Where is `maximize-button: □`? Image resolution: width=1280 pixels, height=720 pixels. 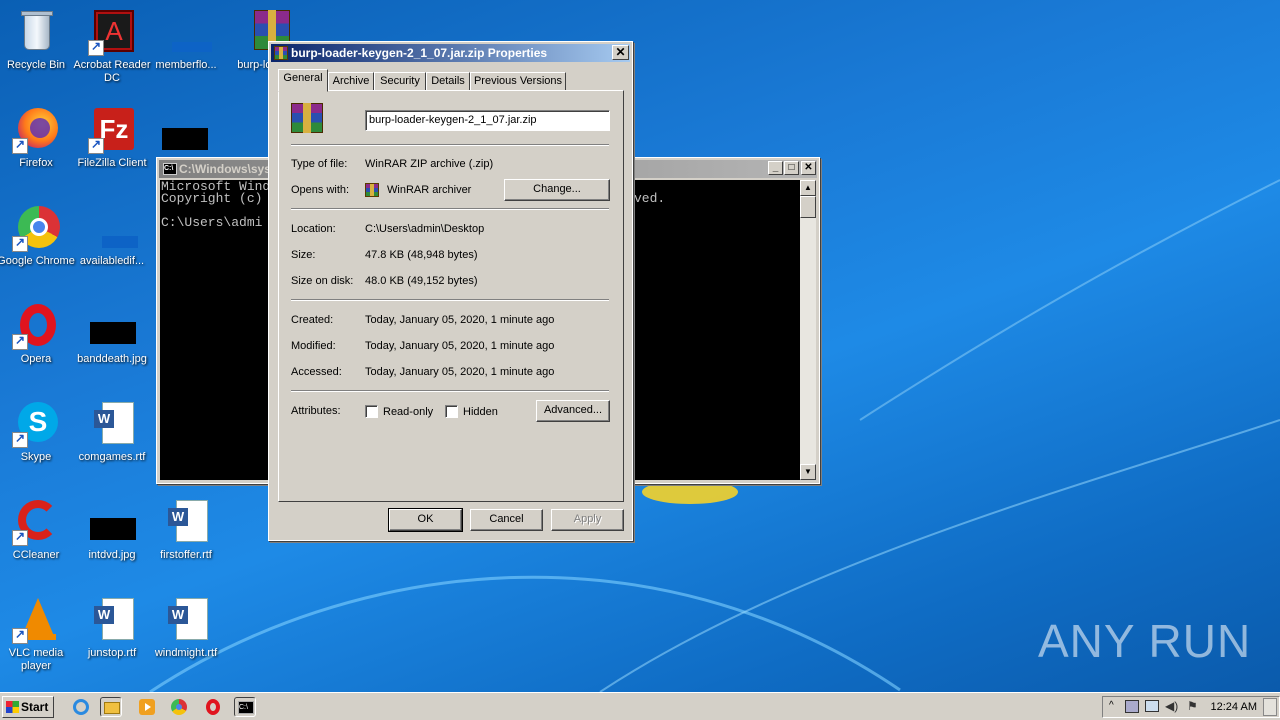 maximize-button: □ is located at coordinates (791, 168).